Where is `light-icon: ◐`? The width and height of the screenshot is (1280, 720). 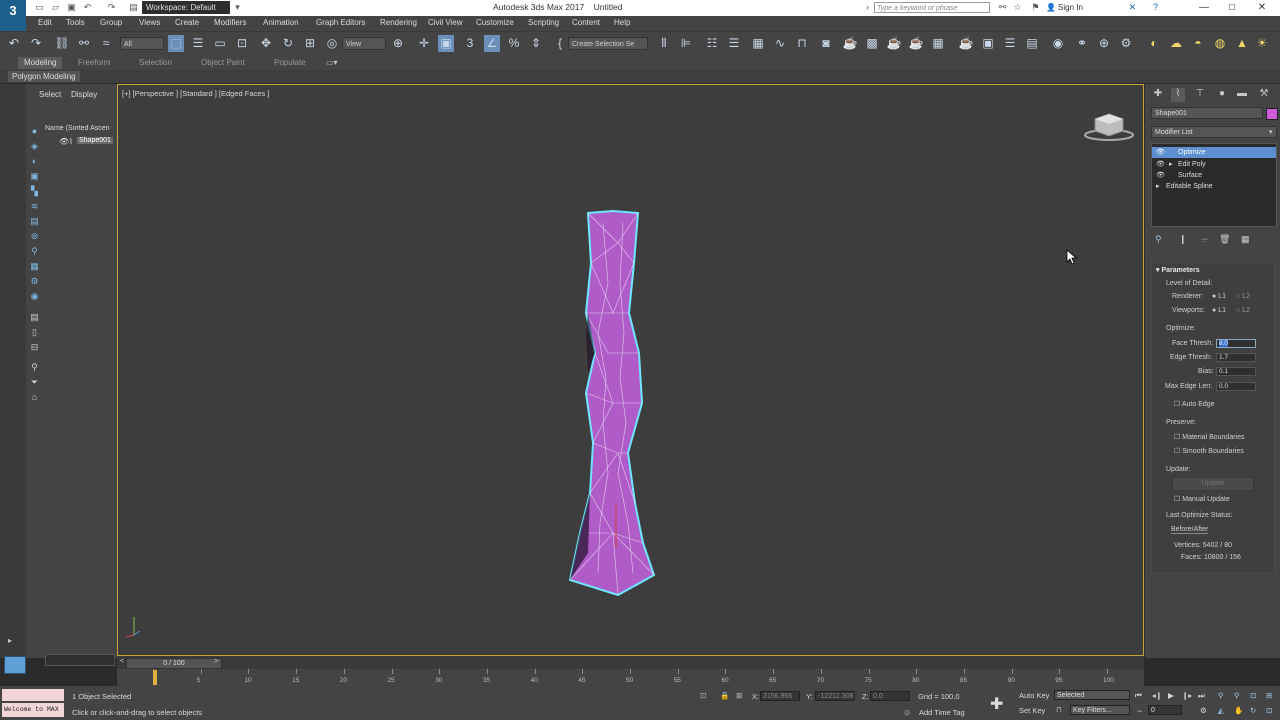 light-icon: ◐ is located at coordinates (1154, 43).